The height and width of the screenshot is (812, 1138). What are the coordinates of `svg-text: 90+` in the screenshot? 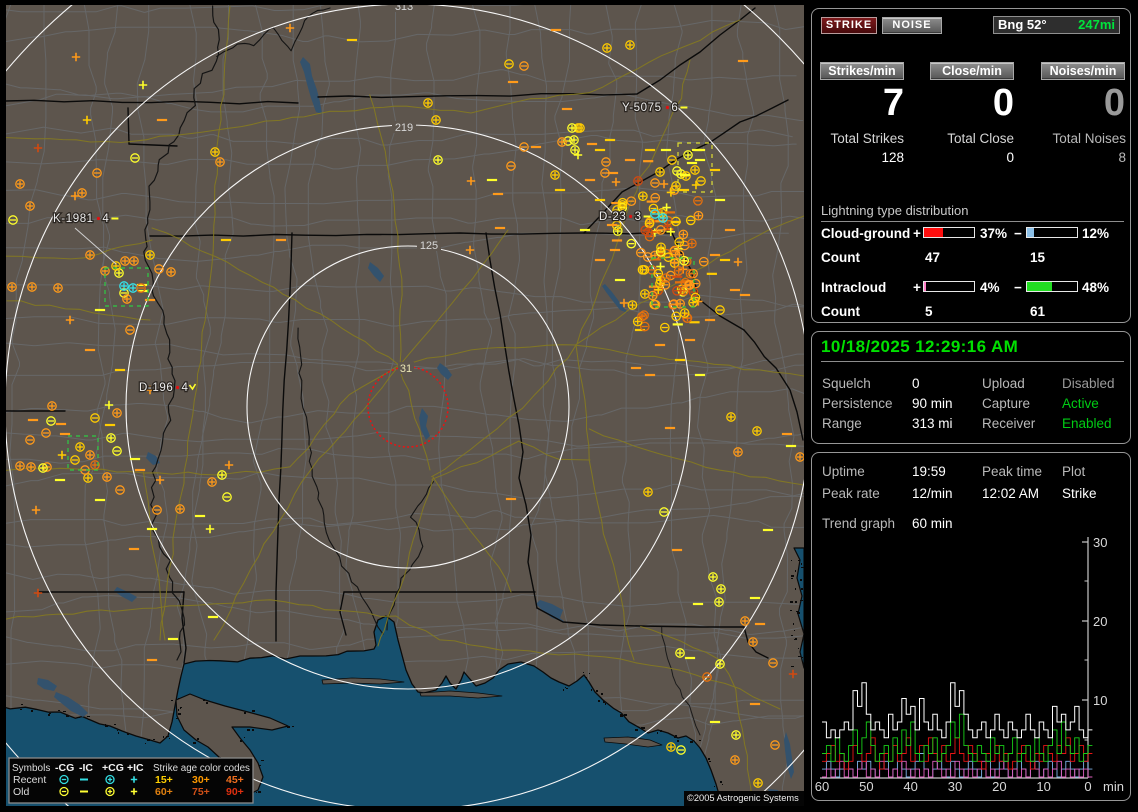 It's located at (235, 792).